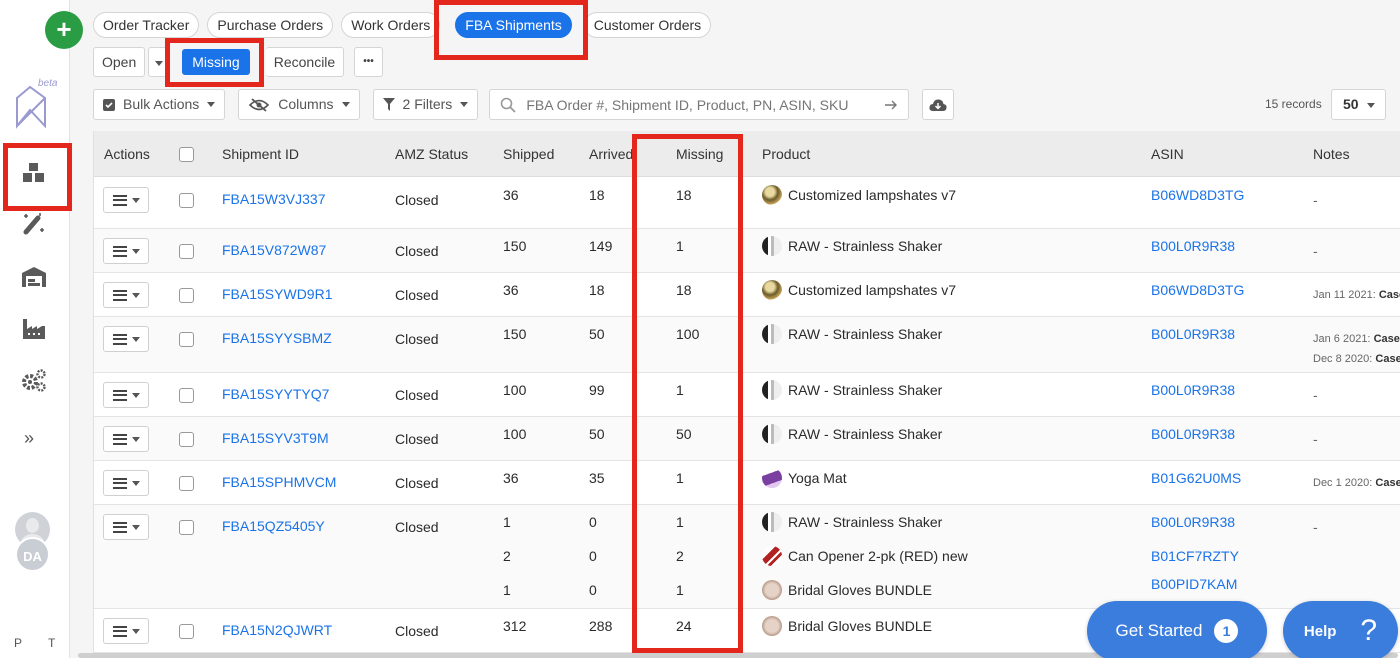 Image resolution: width=1400 pixels, height=658 pixels. I want to click on user-avatar-initials: DA, so click(32, 554).